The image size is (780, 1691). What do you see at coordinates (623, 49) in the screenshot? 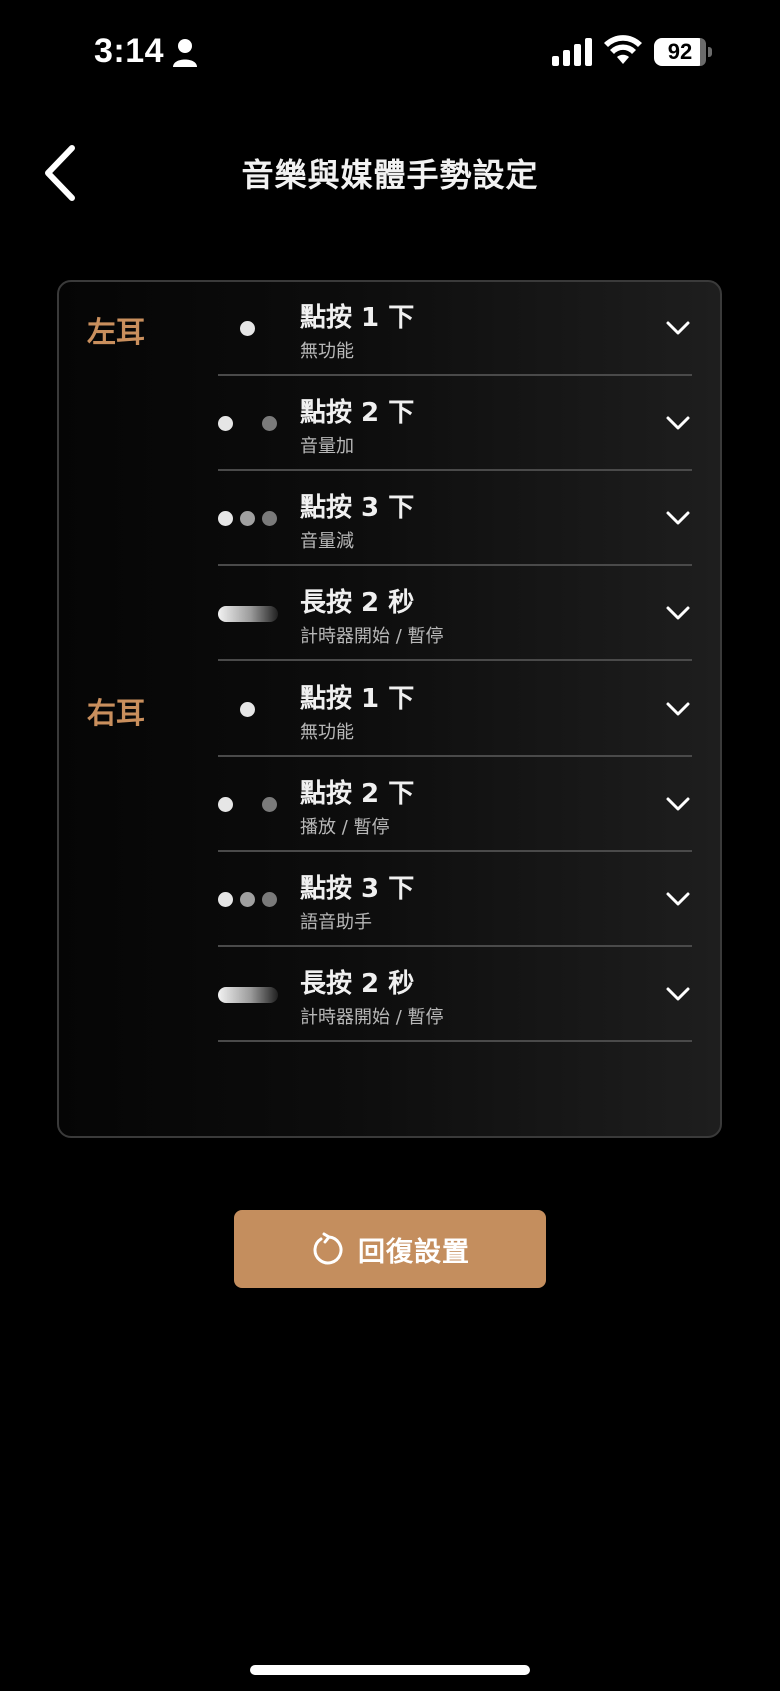
I see `wifi-icon` at bounding box center [623, 49].